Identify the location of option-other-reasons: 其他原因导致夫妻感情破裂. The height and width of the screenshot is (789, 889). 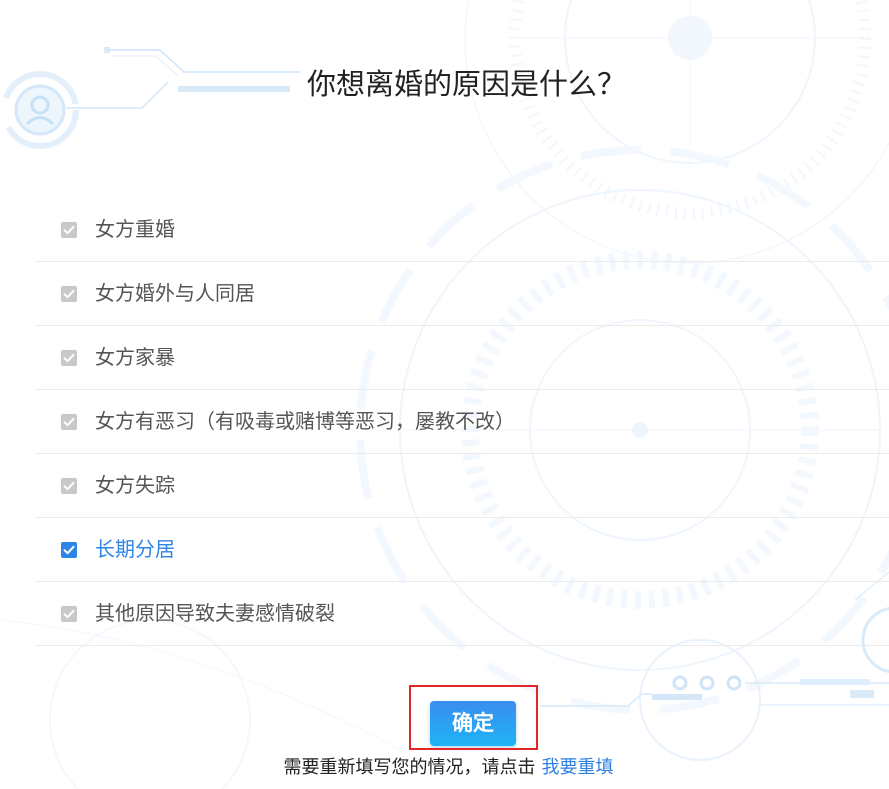
(462, 614).